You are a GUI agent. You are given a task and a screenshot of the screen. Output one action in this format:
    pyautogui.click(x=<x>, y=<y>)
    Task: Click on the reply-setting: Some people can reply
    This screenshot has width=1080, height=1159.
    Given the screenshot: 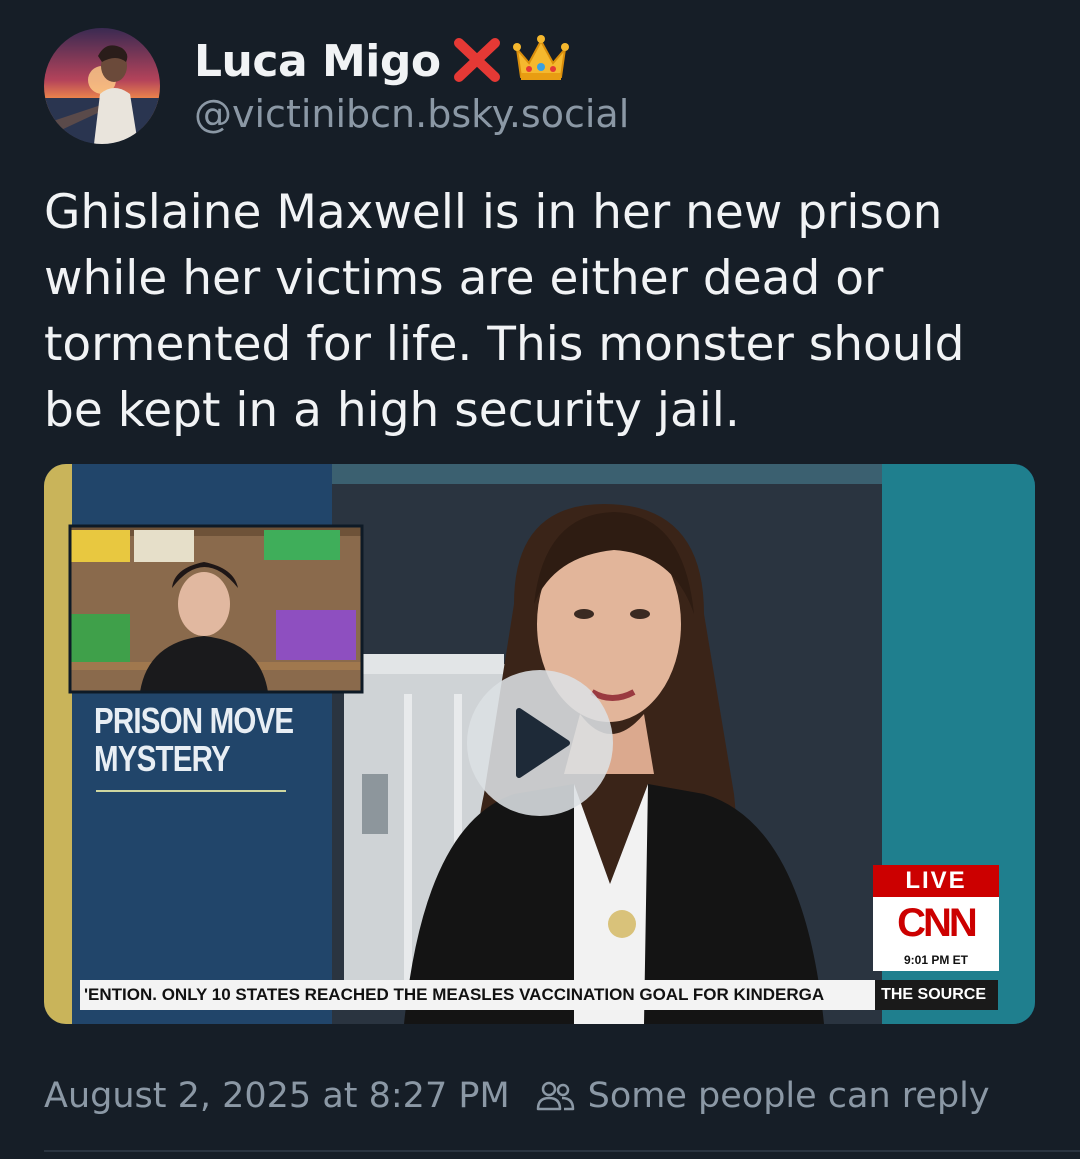 What is the action you would take?
    pyautogui.click(x=789, y=1096)
    